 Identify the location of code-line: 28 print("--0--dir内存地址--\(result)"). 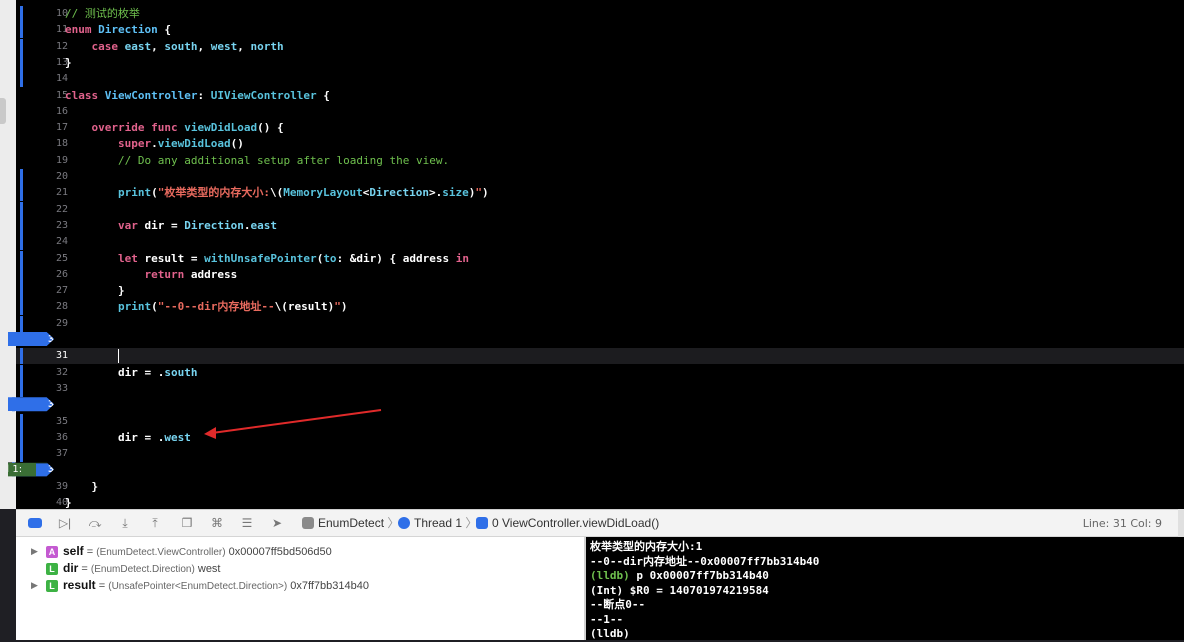
(600, 307).